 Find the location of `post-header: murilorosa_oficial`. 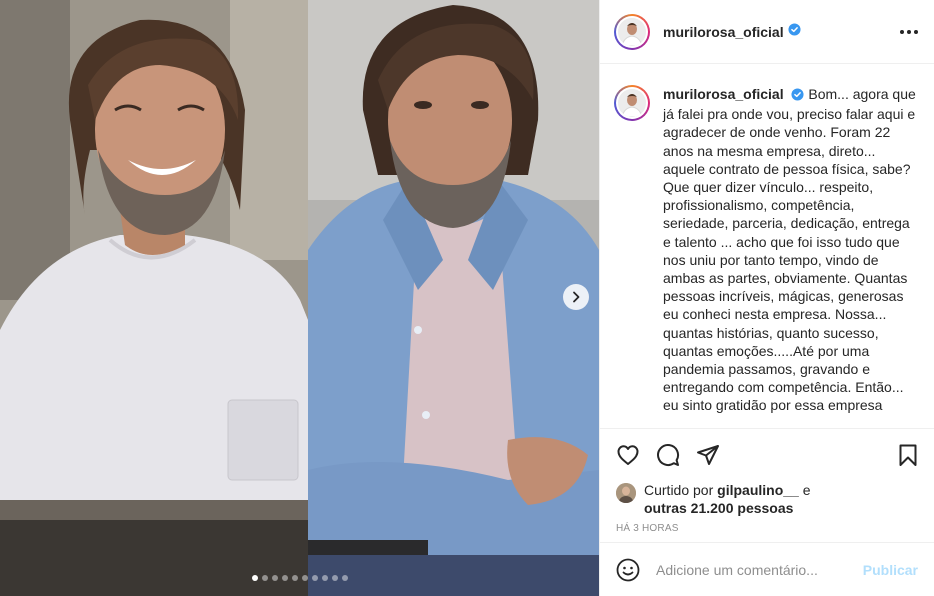

post-header: murilorosa_oficial is located at coordinates (767, 32).